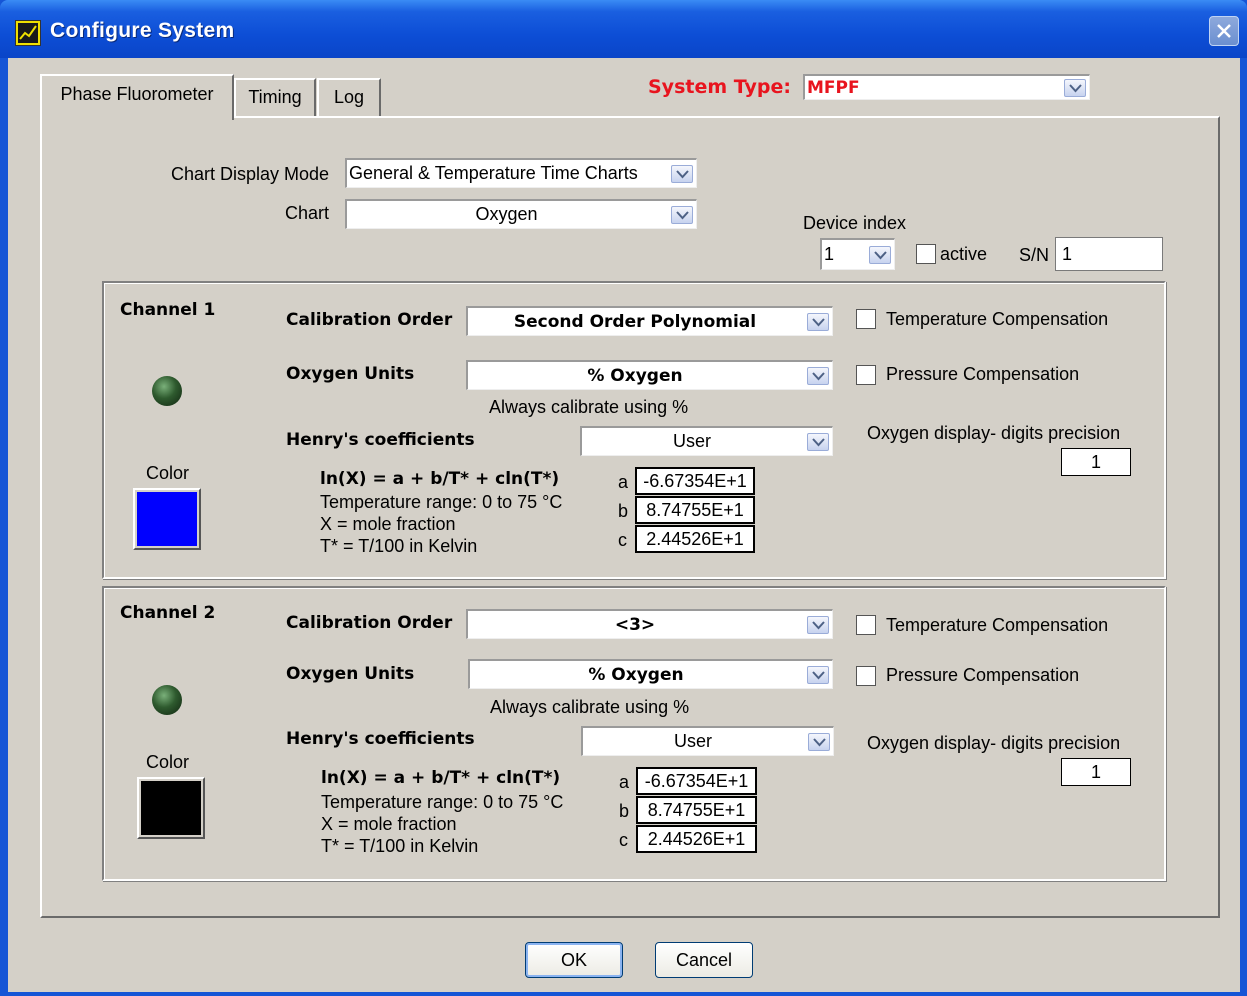  I want to click on channel-2-pressure-compensation-label: Pressure Compensation, so click(983, 675).